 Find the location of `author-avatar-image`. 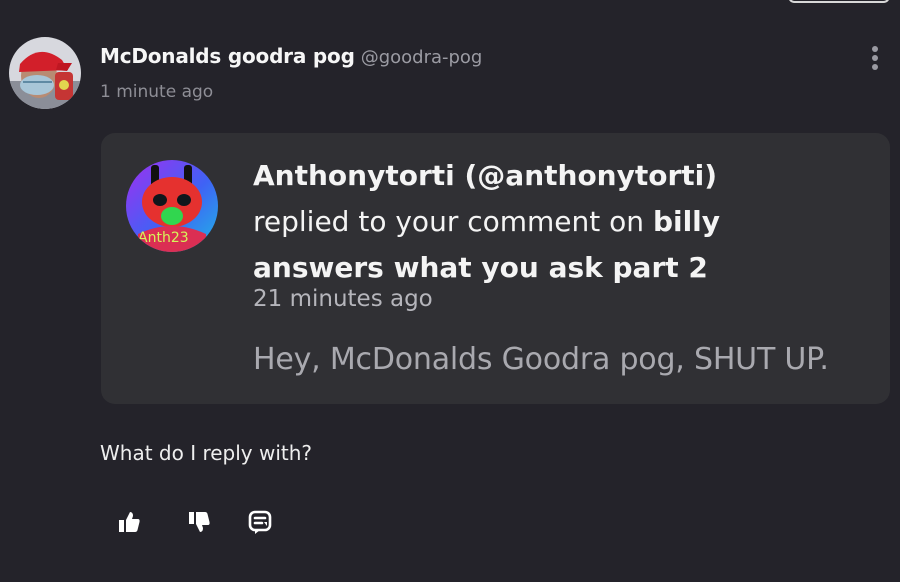

author-avatar-image is located at coordinates (45, 73).